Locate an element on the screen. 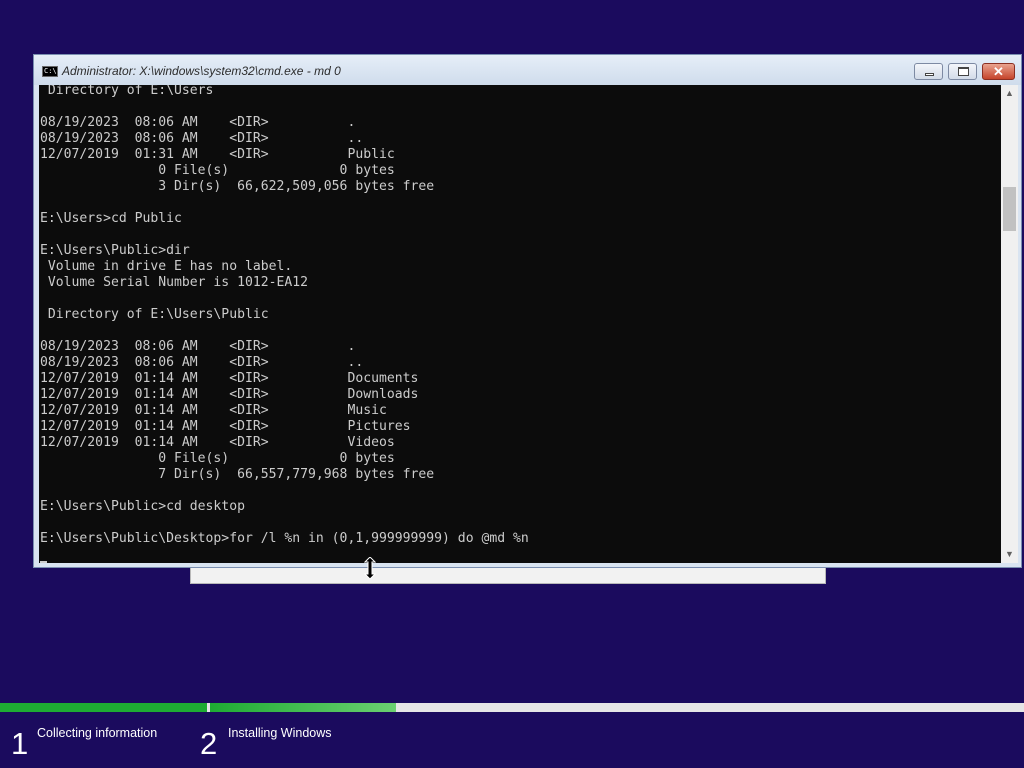  step-label: Collecting information is located at coordinates (97, 733).